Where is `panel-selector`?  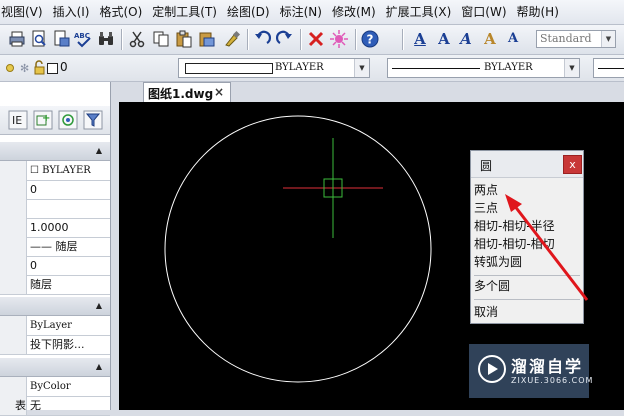
panel-selector is located at coordinates (55, 94).